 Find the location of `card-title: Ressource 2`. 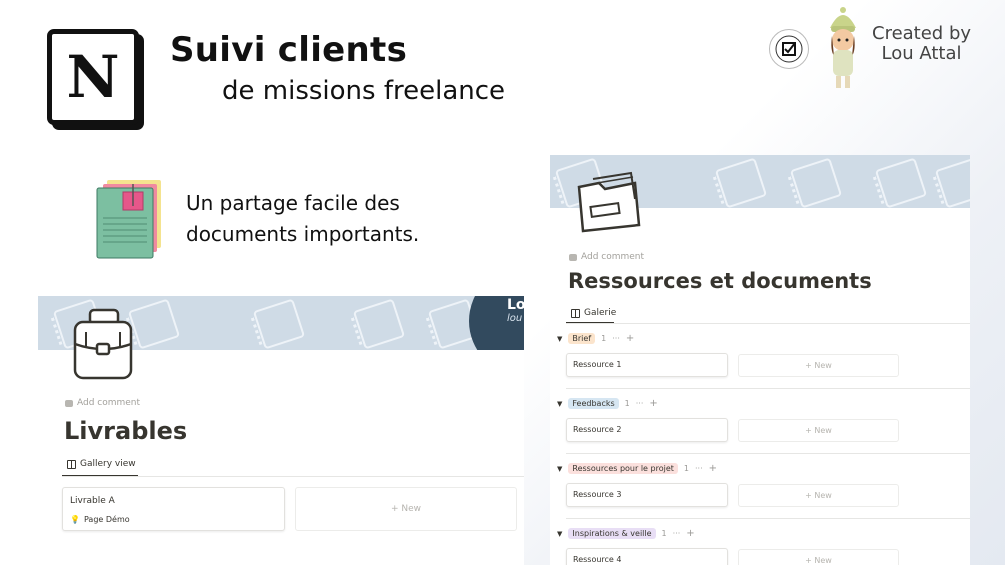

card-title: Ressource 2 is located at coordinates (597, 429).